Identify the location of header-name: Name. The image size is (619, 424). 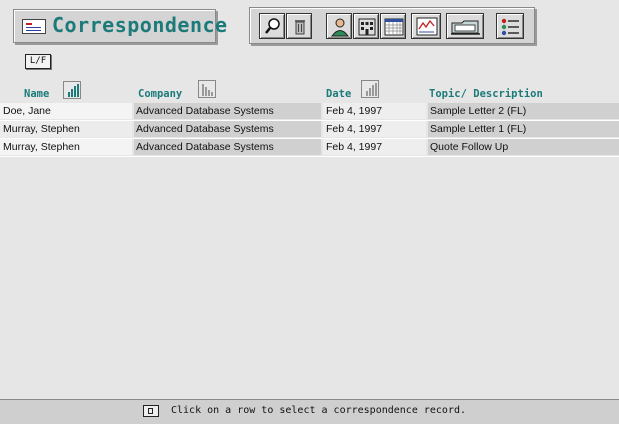
(36, 94).